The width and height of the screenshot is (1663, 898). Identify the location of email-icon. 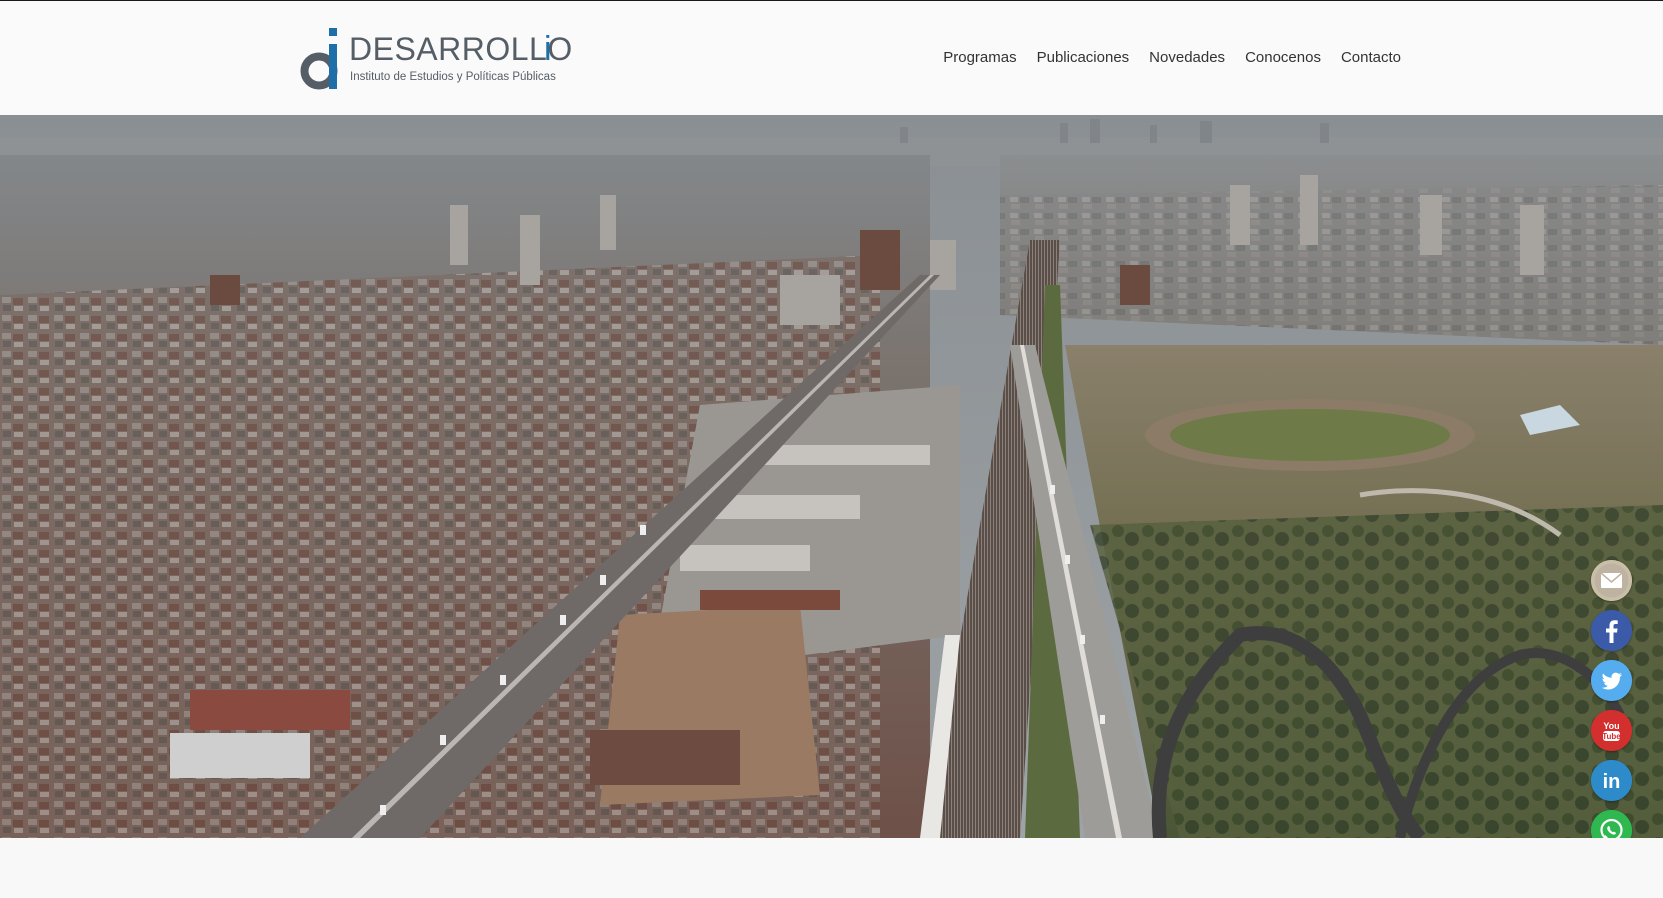
(1611, 580).